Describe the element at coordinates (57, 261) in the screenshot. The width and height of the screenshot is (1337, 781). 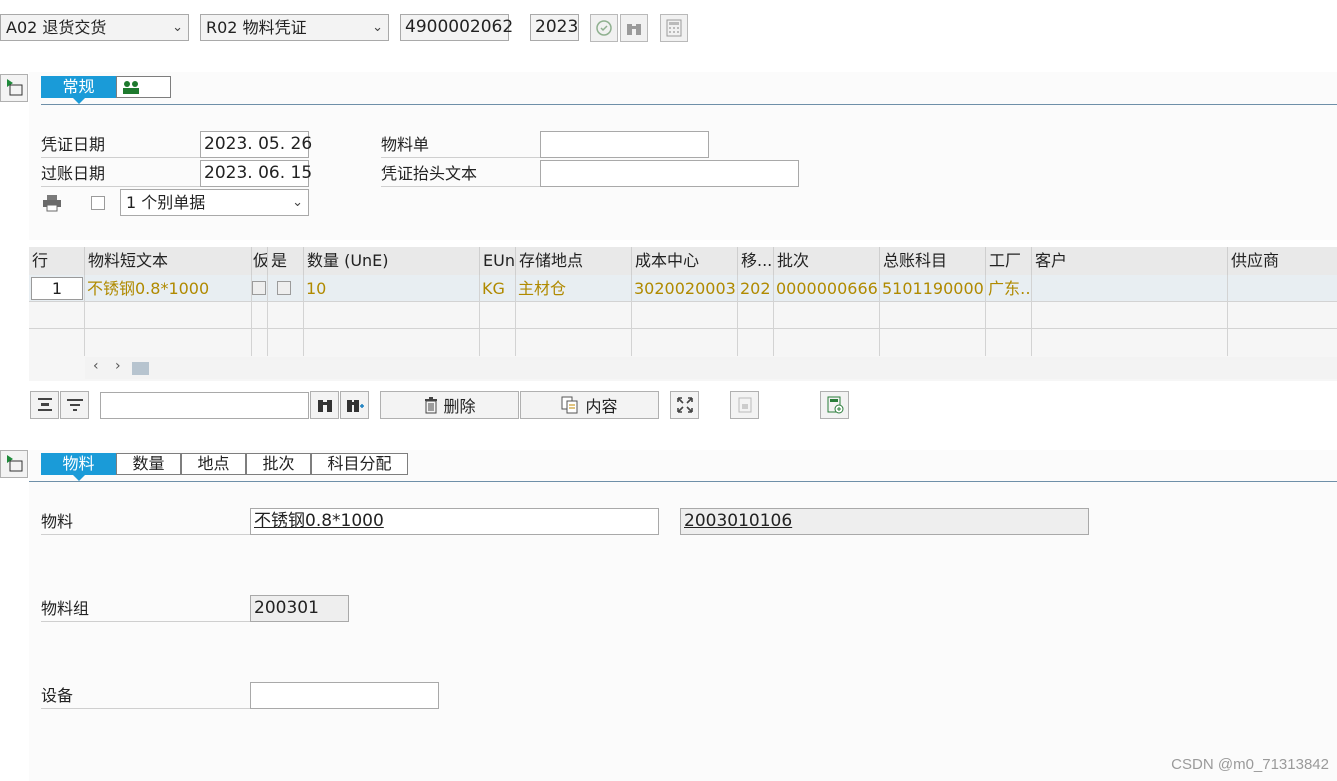
I see `col-header-line: 行` at that location.